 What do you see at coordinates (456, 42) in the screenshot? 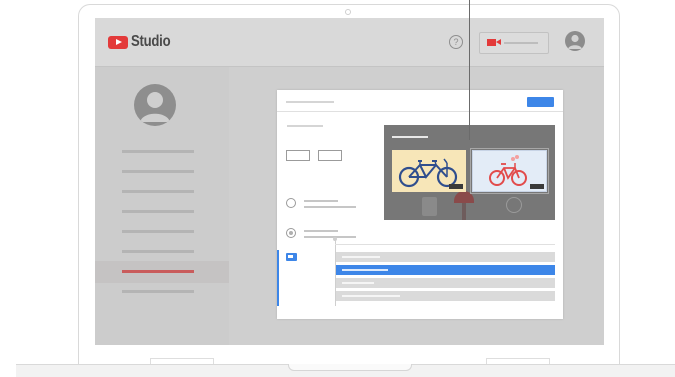
I see `help-circle-icon: ?` at bounding box center [456, 42].